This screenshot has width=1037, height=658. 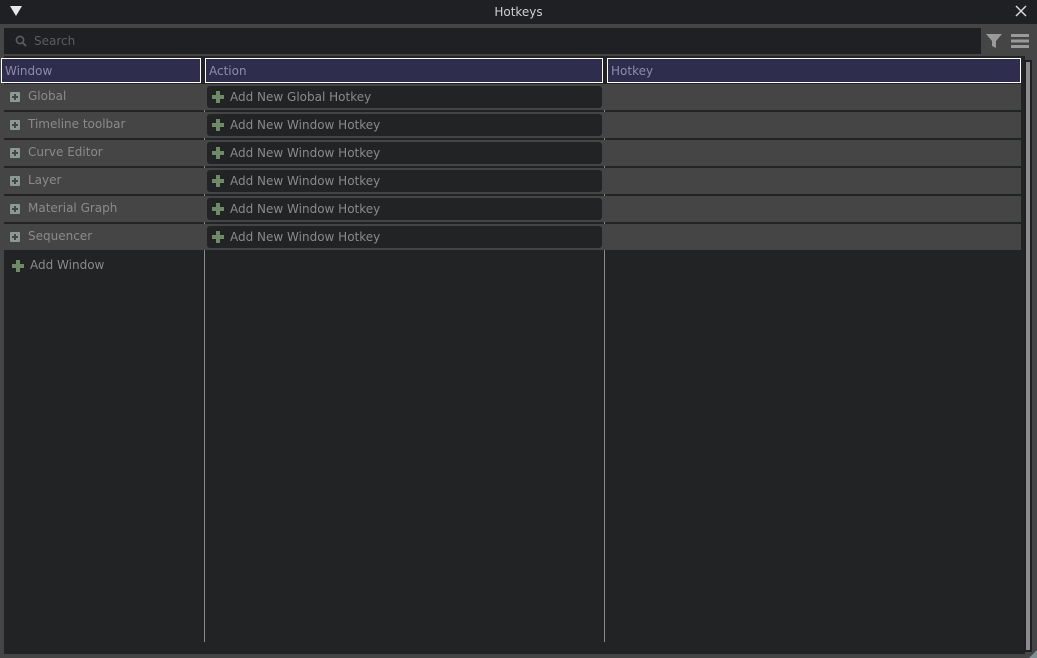 What do you see at coordinates (21, 41) in the screenshot?
I see `search-icon` at bounding box center [21, 41].